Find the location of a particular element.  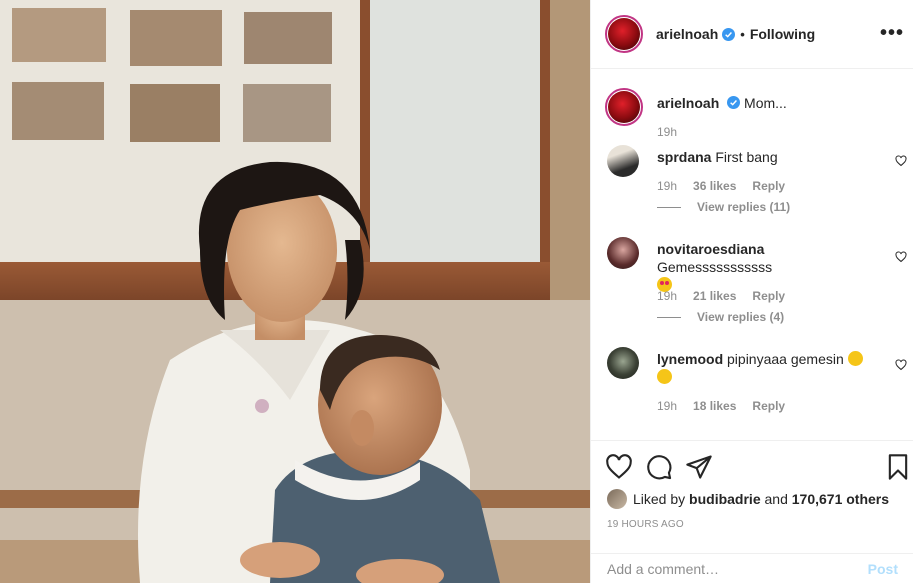

comment-text: lynemood pipinyaaa gemesin is located at coordinates (767, 368).